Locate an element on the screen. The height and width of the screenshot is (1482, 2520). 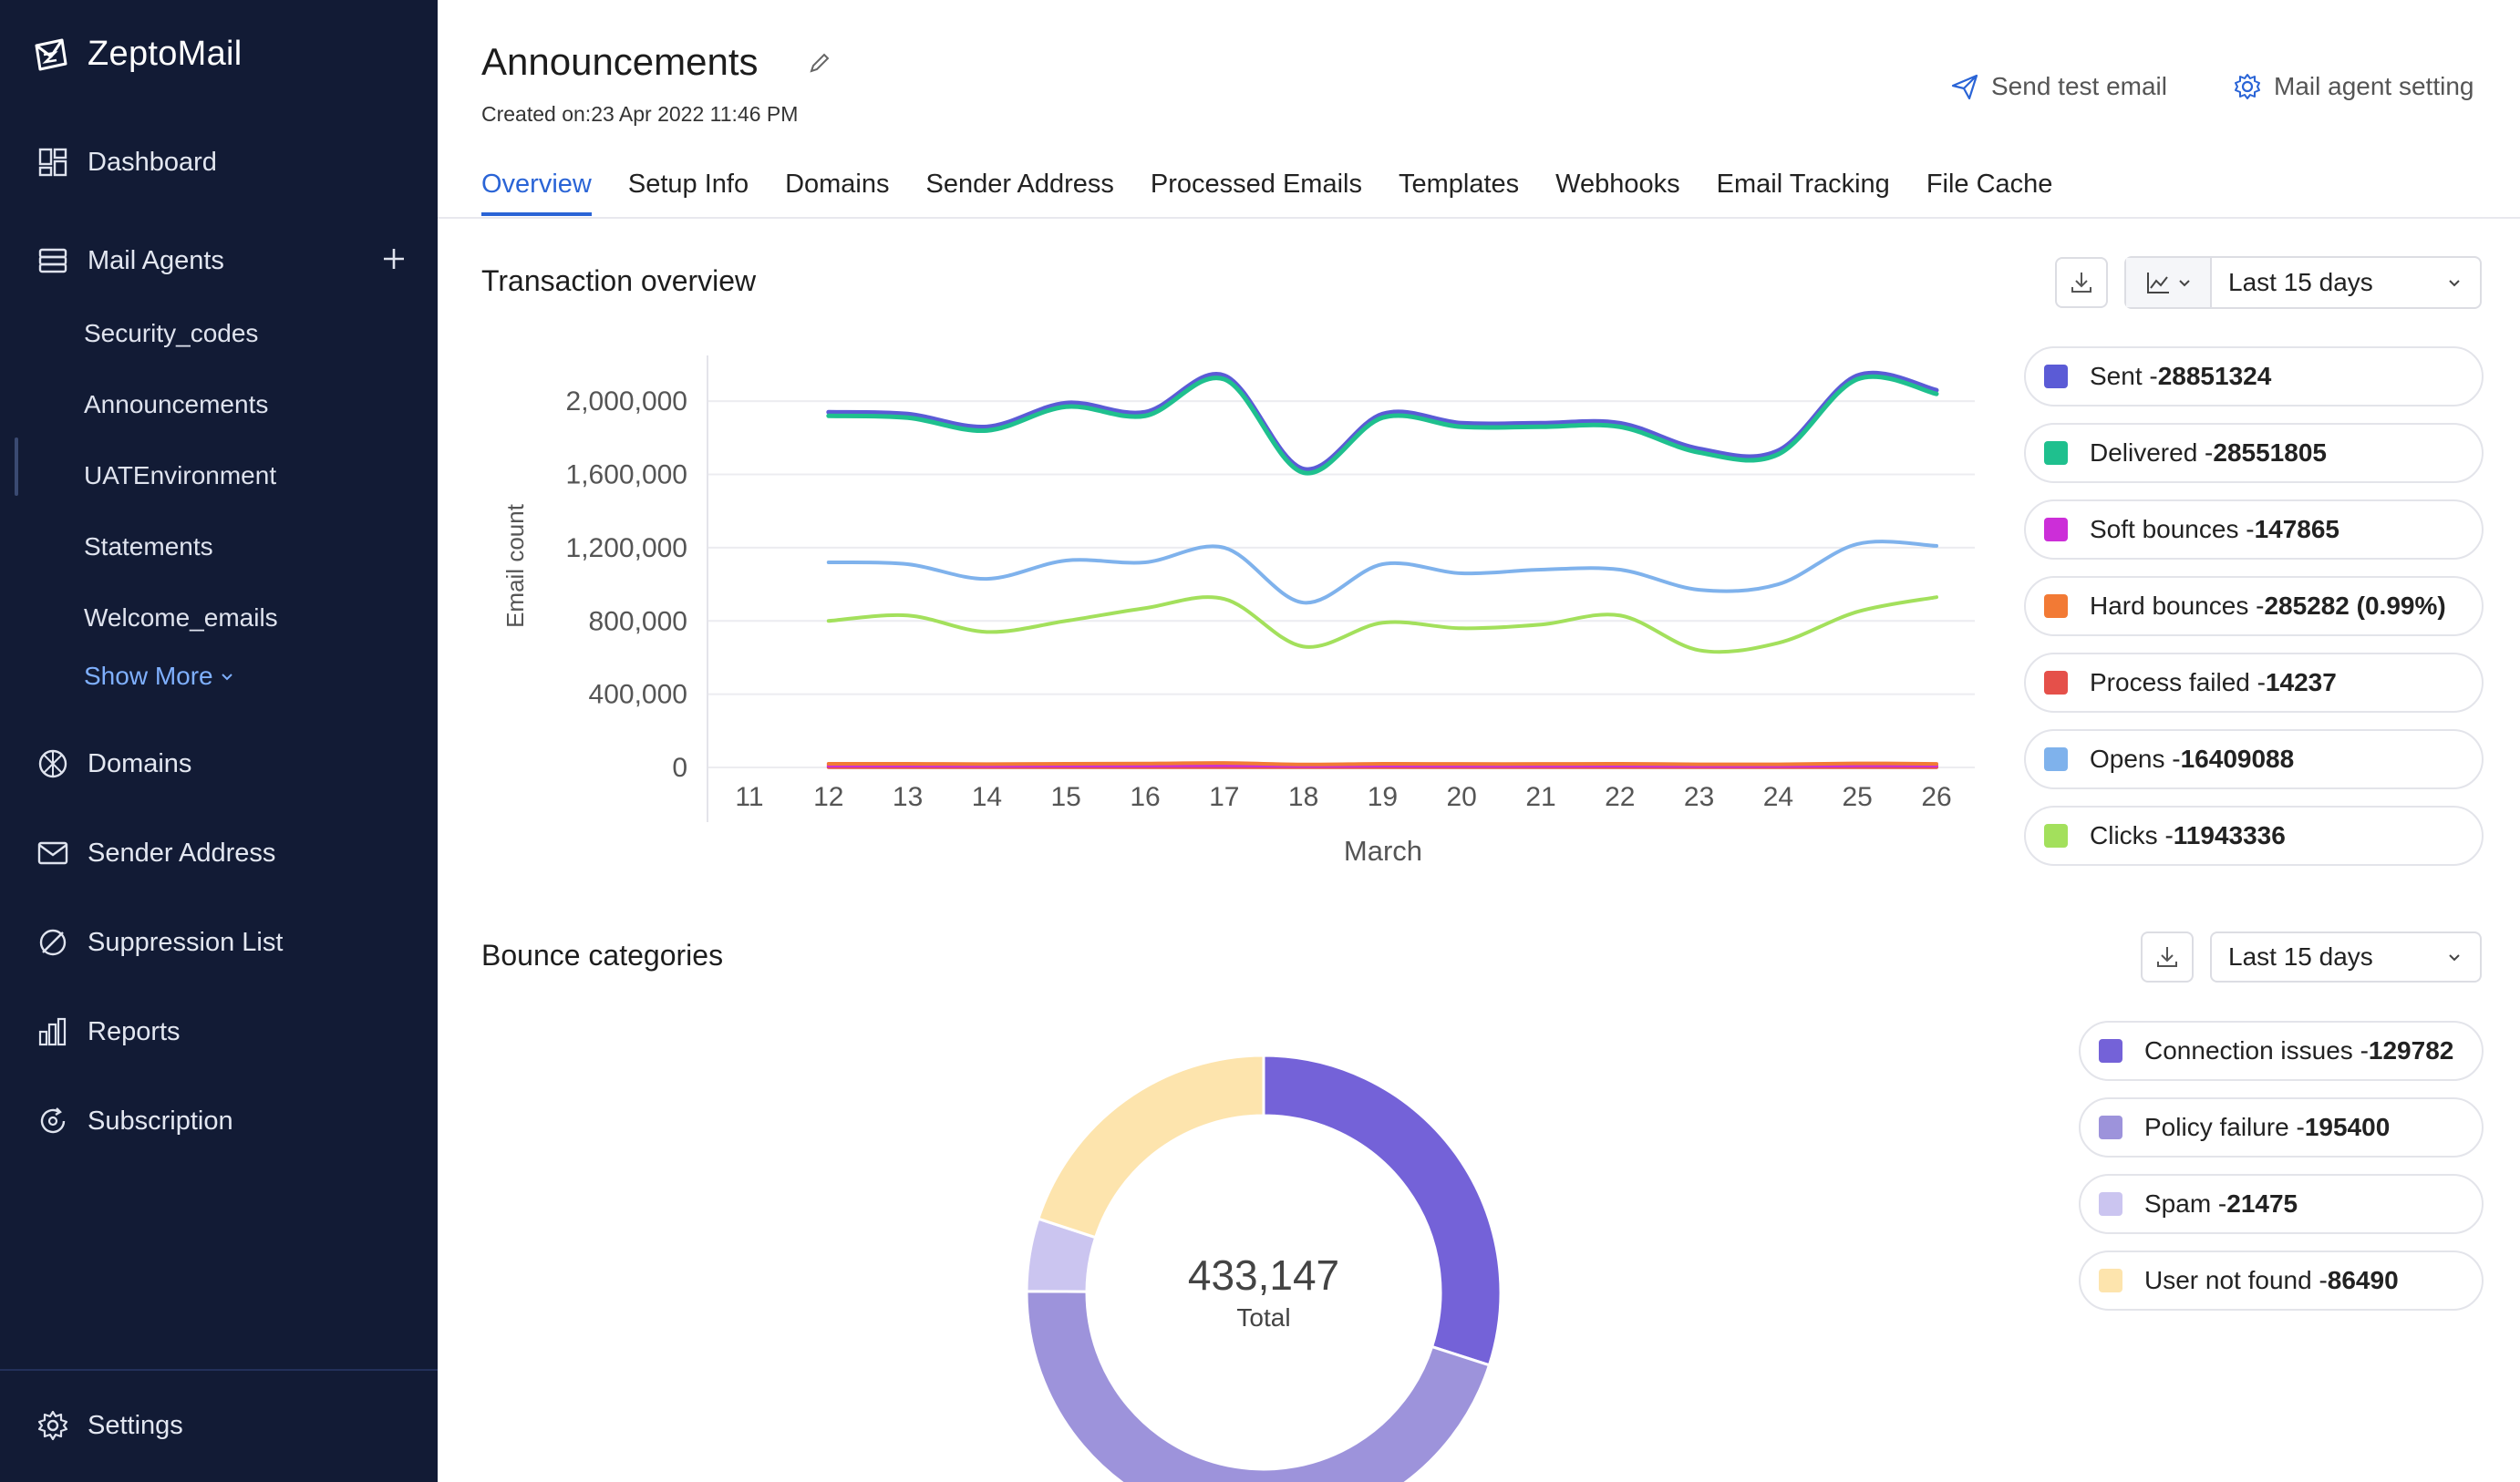
send-icon is located at coordinates (1964, 87).